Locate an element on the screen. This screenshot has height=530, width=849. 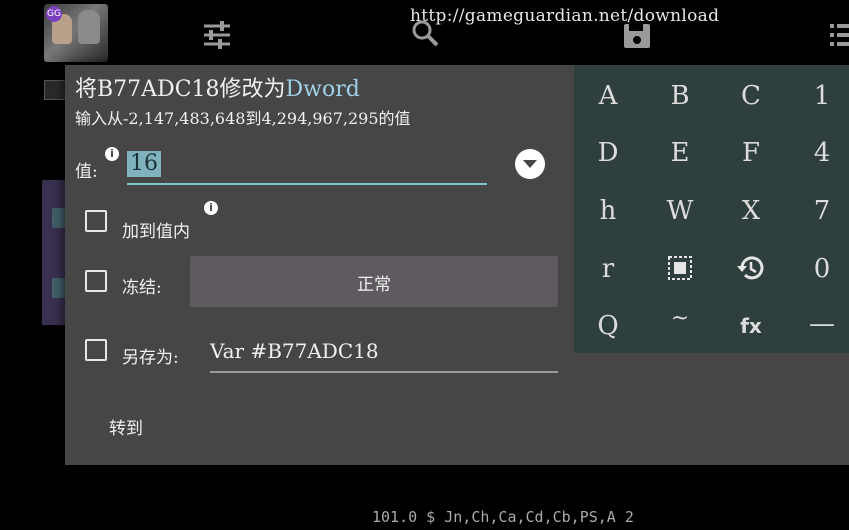
key-b: B is located at coordinates (680, 96).